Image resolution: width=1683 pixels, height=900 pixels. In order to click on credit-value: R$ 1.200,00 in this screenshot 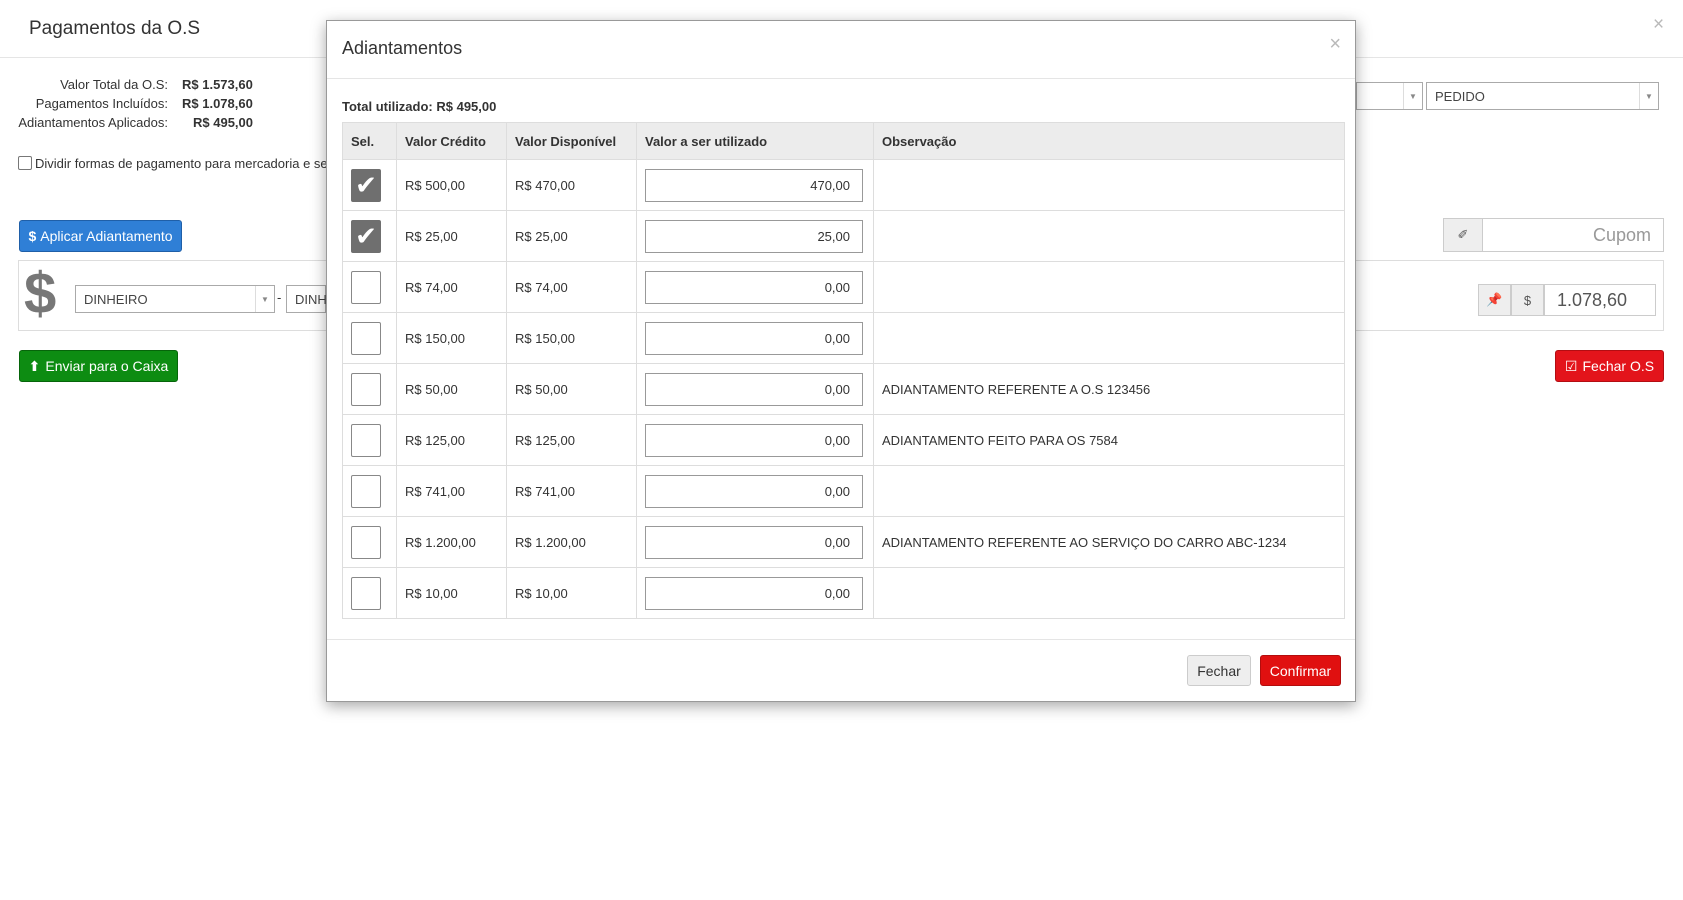, I will do `click(451, 542)`.